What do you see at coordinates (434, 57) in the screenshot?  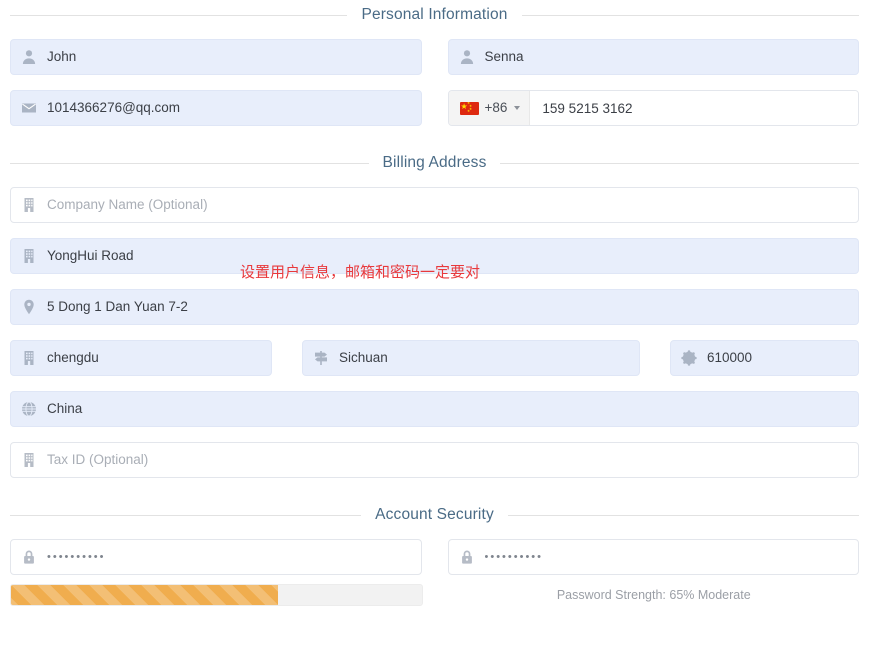 I see `name-row: John Senna` at bounding box center [434, 57].